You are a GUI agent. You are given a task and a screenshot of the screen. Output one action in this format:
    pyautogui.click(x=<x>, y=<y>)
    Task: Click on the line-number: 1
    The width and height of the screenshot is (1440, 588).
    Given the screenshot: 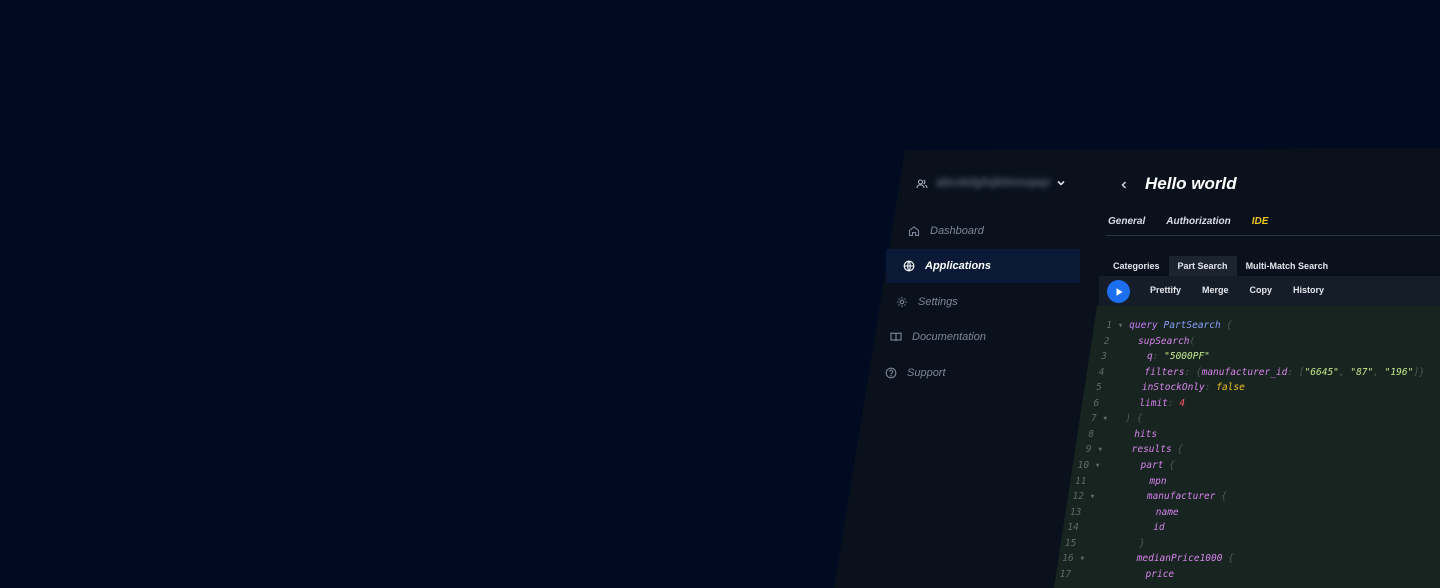 What is the action you would take?
    pyautogui.click(x=1109, y=325)
    